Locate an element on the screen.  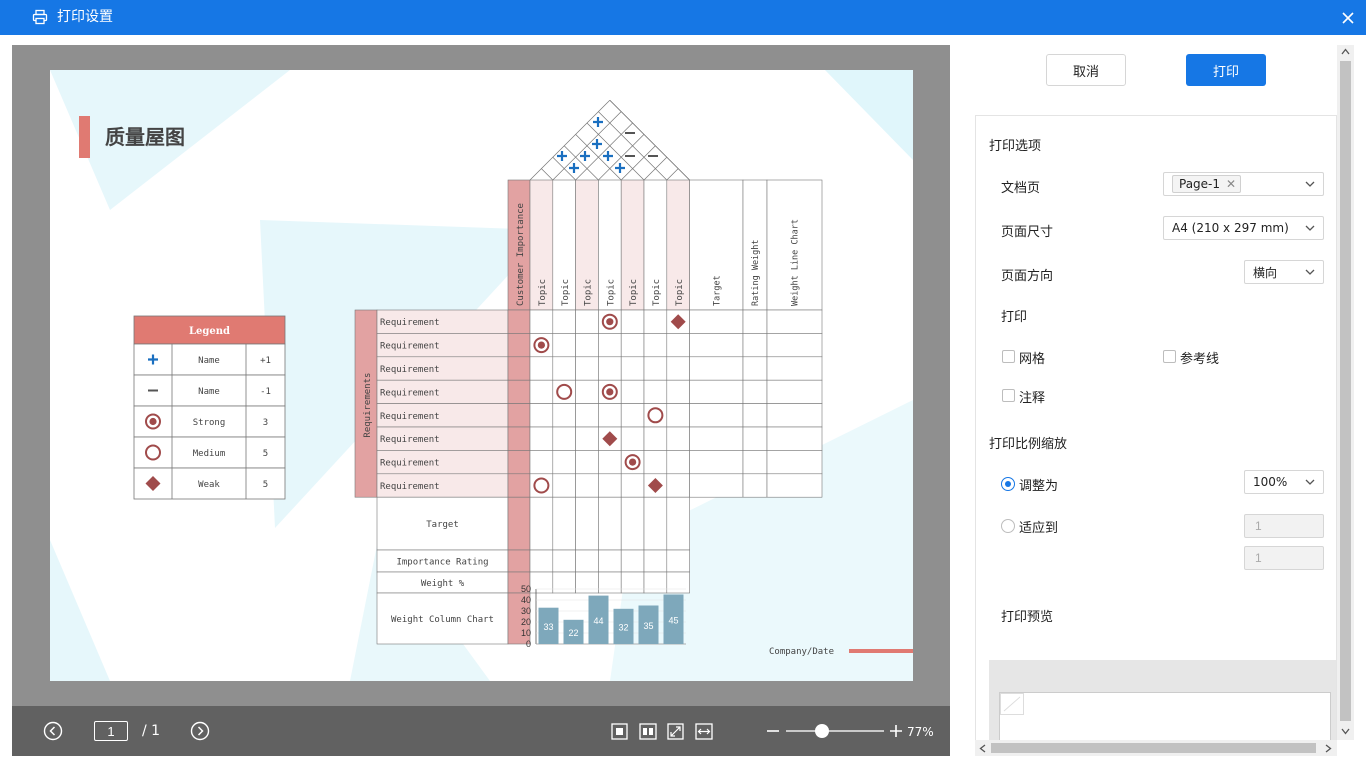
scroll-right-icon is located at coordinates (1328, 748).